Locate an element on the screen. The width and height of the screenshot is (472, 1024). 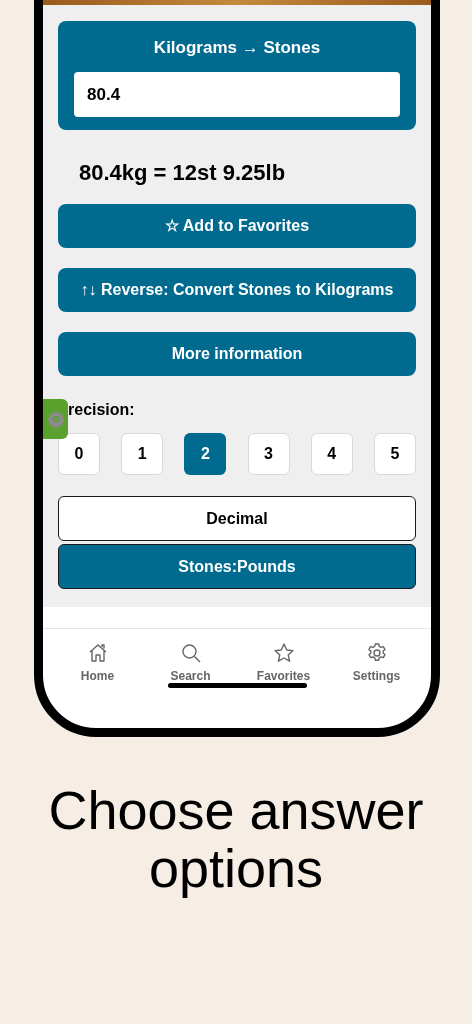
precision-option: 1 is located at coordinates (142, 454).